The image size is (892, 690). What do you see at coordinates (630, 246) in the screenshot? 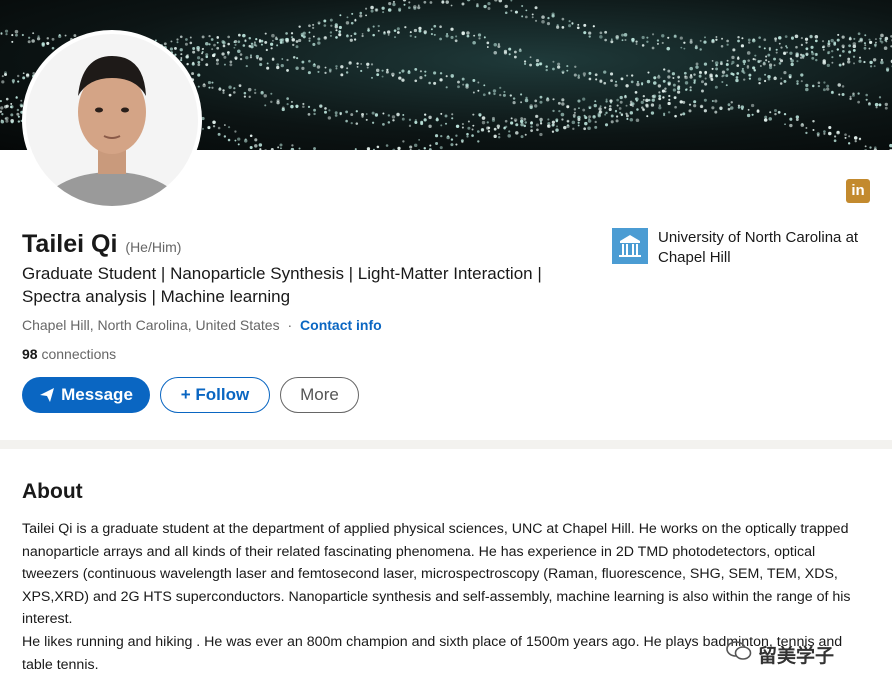
I see `unc-logo-icon` at bounding box center [630, 246].